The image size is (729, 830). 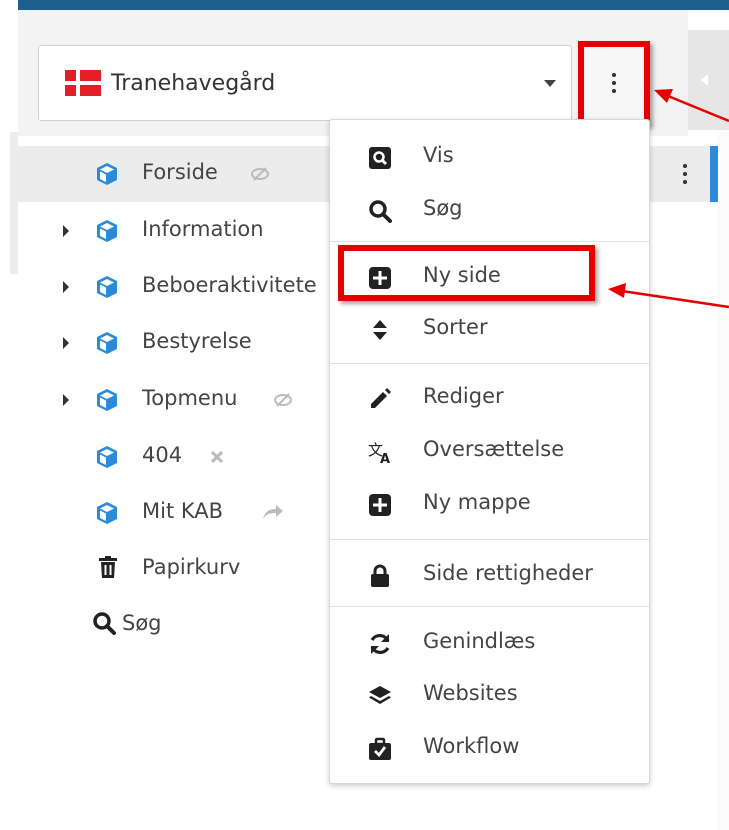 I want to click on annotation-arrows, so click(x=668, y=199).